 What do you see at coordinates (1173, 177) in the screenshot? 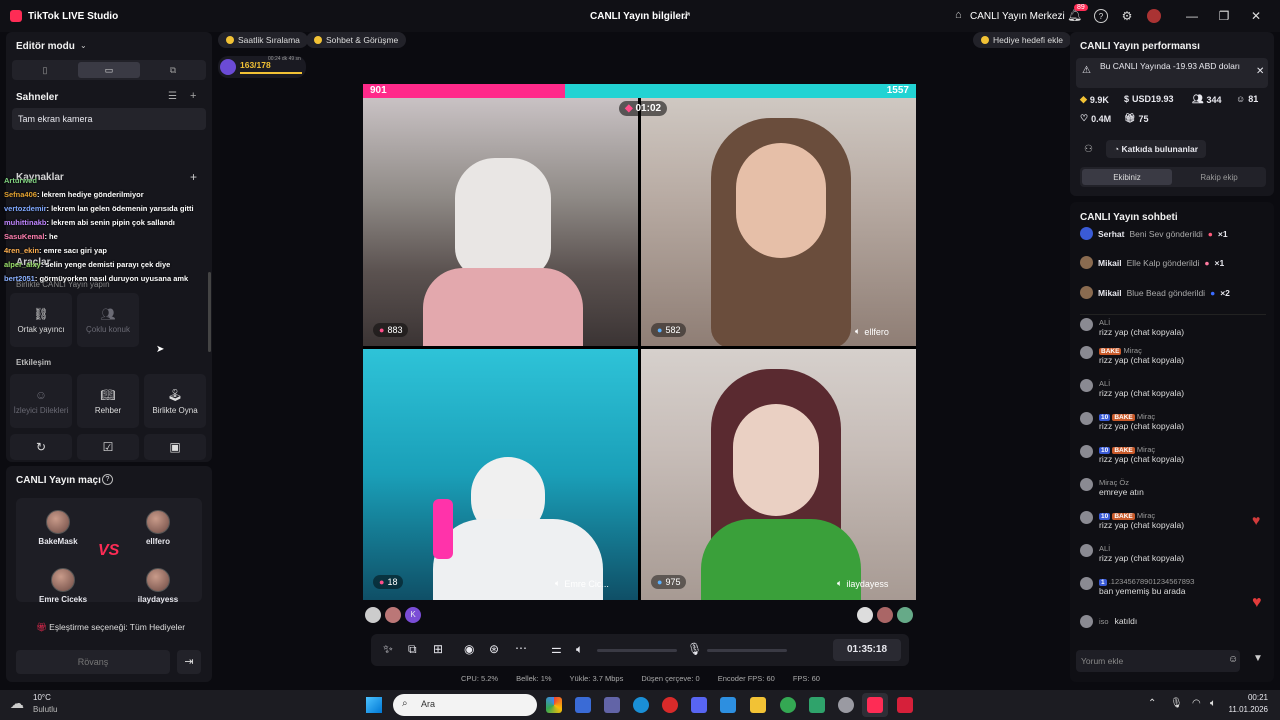
I see `team-tabs: Ekibiniz Rakip ekip` at bounding box center [1173, 177].